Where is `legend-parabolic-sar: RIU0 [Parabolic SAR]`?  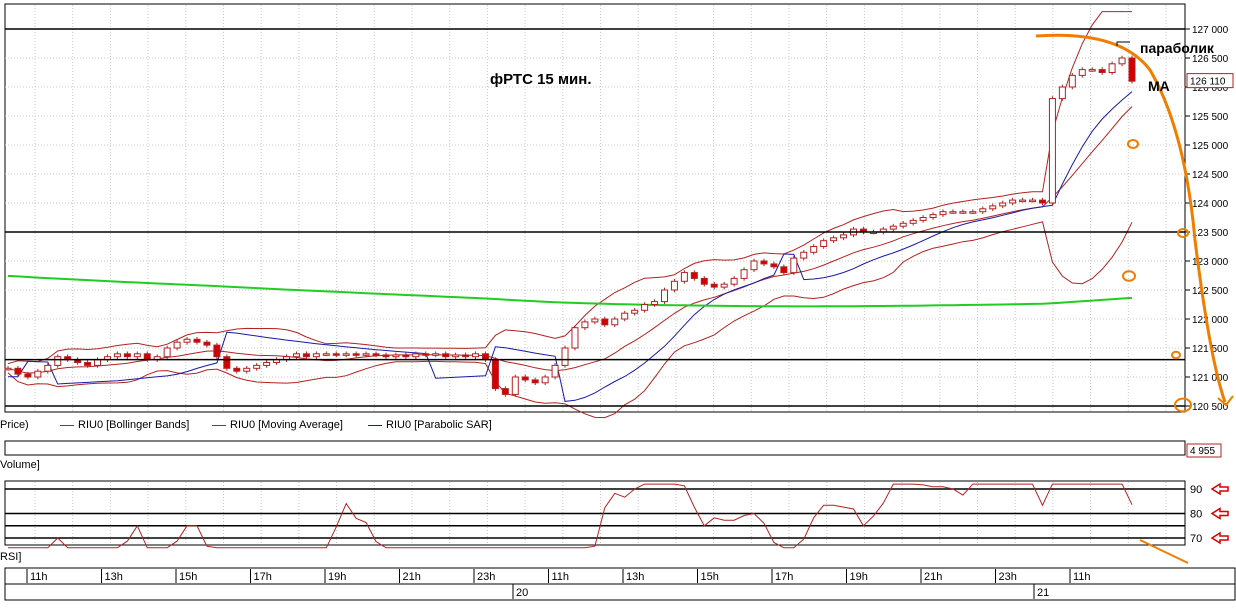 legend-parabolic-sar: RIU0 [Parabolic SAR] is located at coordinates (430, 426).